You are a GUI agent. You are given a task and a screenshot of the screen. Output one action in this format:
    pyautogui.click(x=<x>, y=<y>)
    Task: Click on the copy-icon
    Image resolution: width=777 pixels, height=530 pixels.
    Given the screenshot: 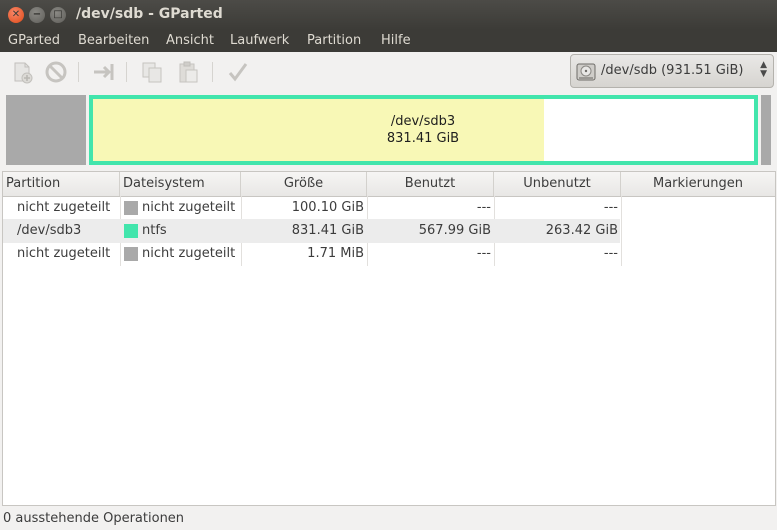 What is the action you would take?
    pyautogui.click(x=152, y=72)
    